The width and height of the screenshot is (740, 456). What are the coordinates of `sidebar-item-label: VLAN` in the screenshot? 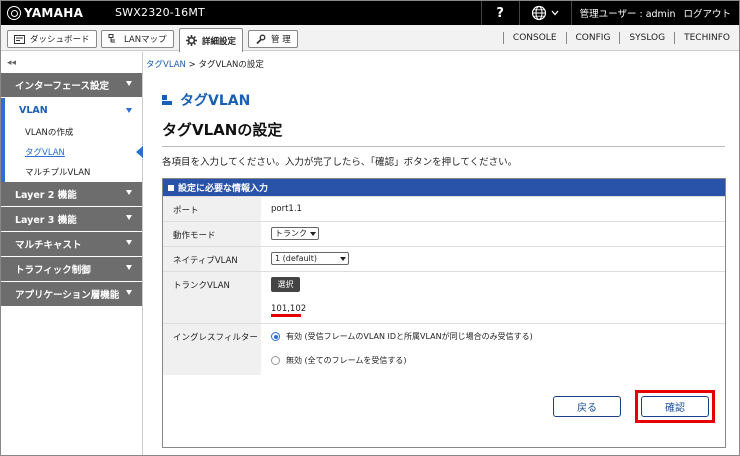 It's located at (33, 110).